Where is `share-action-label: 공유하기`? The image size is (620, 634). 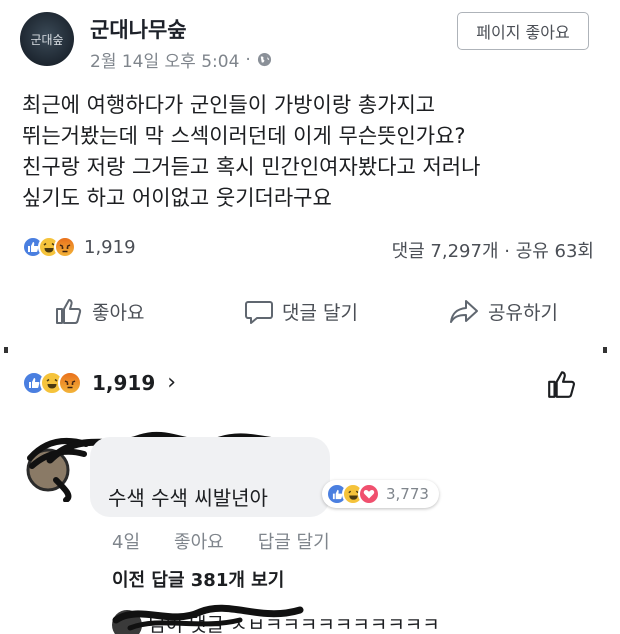
share-action-label: 공유하기 is located at coordinates (523, 312).